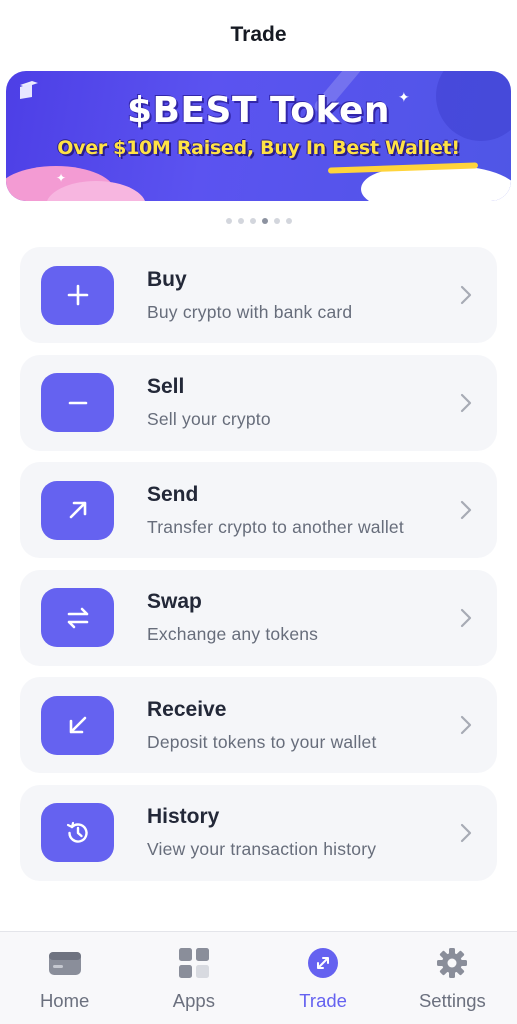 The width and height of the screenshot is (517, 1024). What do you see at coordinates (77, 725) in the screenshot?
I see `arrow-down-left-icon` at bounding box center [77, 725].